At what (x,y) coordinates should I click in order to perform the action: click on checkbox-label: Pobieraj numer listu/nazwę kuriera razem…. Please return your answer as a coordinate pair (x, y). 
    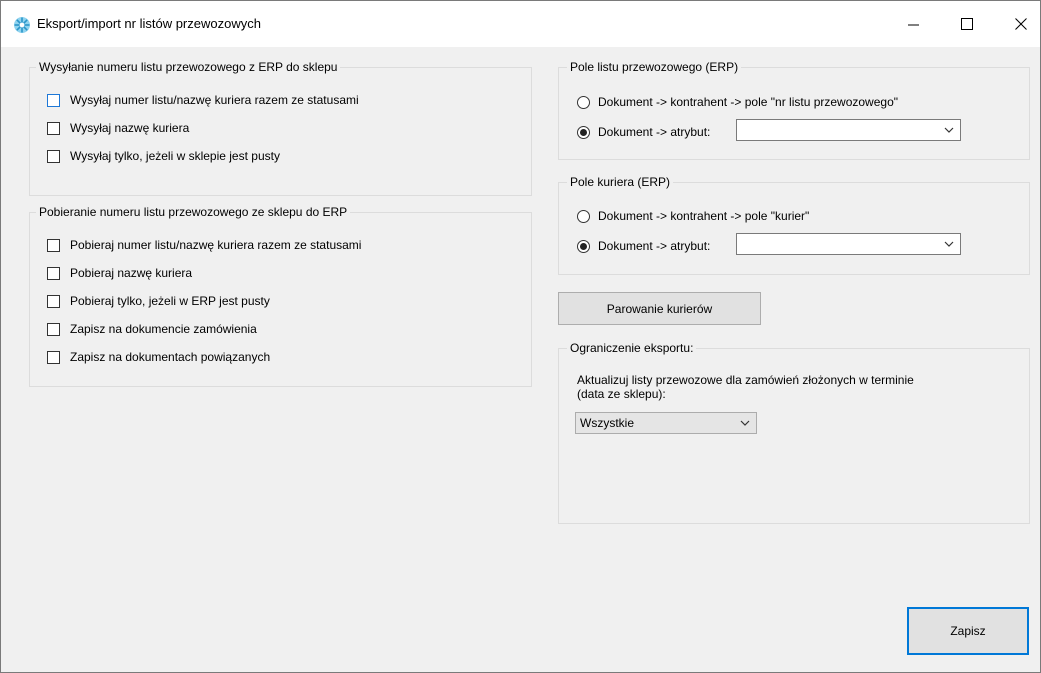
    Looking at the image, I should click on (216, 245).